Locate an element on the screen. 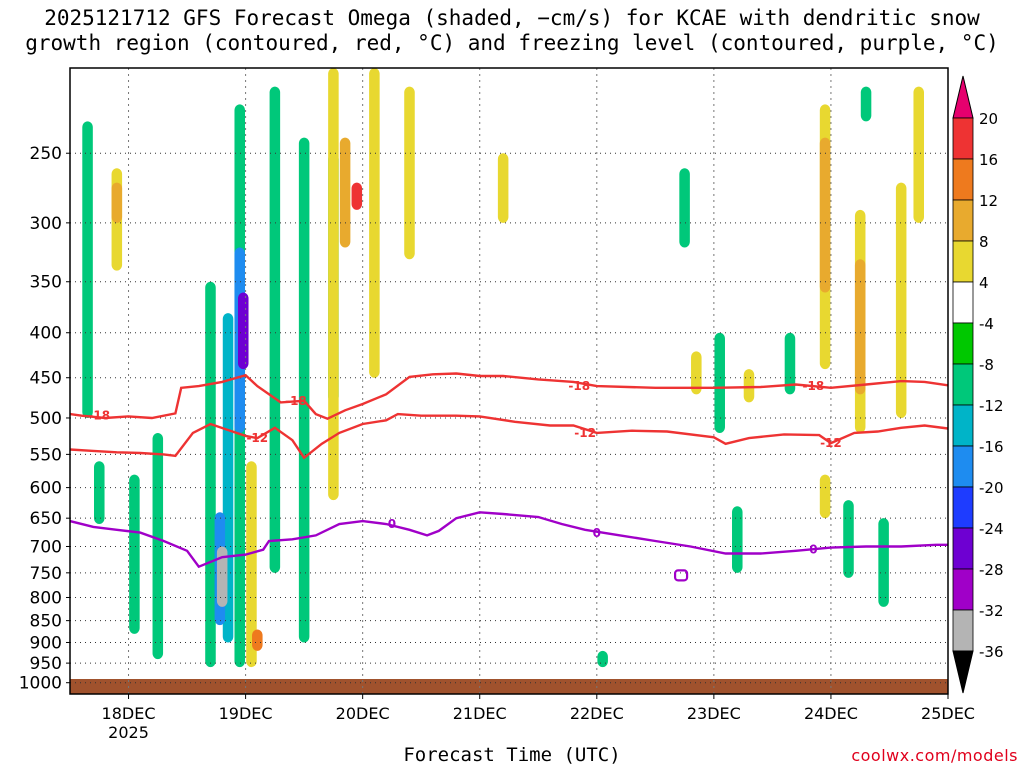 The height and width of the screenshot is (768, 1024). colorbar-label: -36 is located at coordinates (991, 652).